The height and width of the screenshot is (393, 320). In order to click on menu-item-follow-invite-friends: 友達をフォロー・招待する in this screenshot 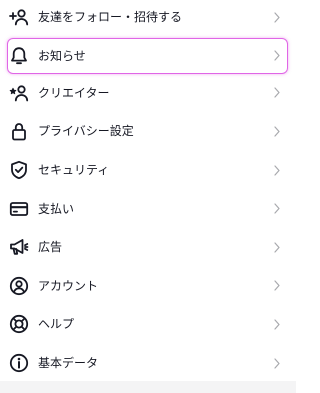, I will do `click(148, 18)`.